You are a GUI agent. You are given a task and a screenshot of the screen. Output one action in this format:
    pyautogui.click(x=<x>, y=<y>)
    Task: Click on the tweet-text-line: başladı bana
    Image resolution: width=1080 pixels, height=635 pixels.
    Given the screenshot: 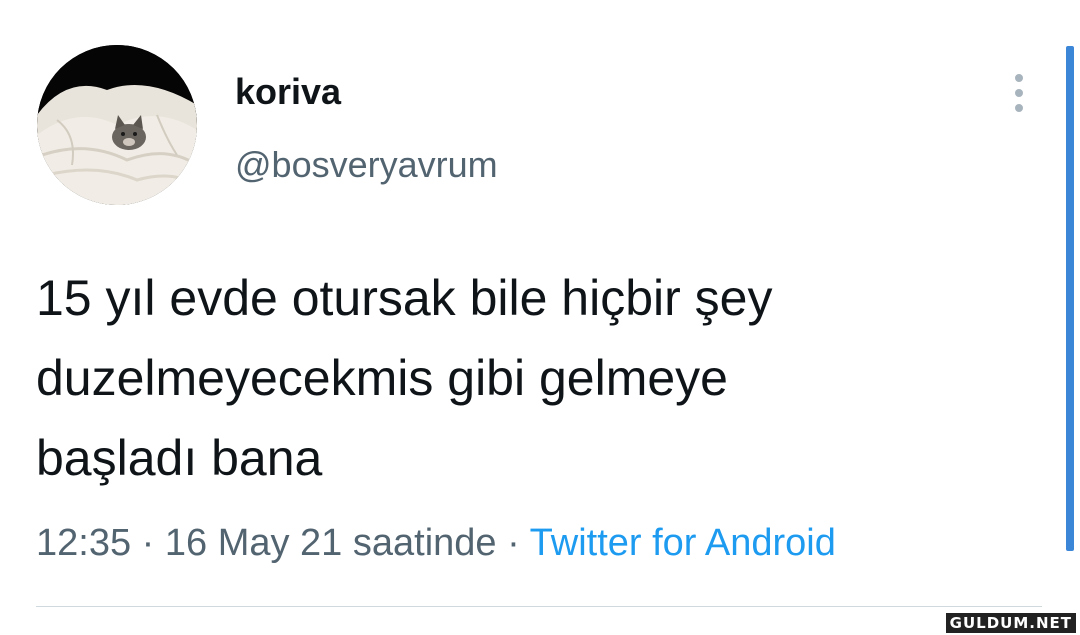 What is the action you would take?
    pyautogui.click(x=179, y=458)
    